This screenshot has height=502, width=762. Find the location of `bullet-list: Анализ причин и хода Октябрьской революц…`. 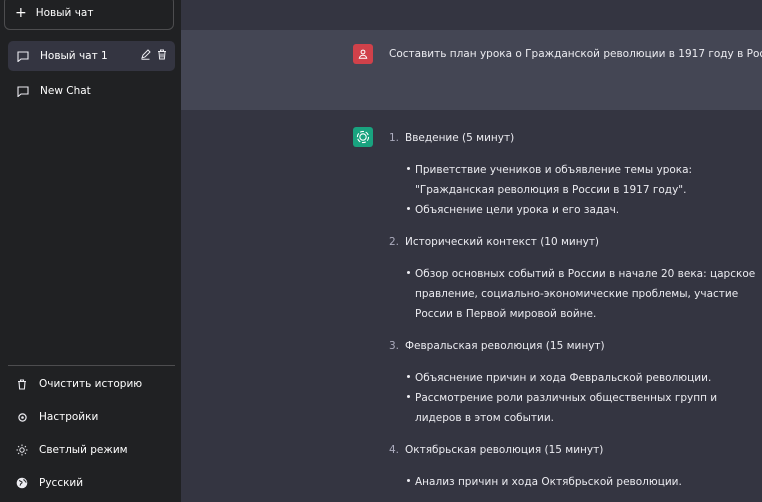

bullet-list: Анализ причин и хода Октябрьской революц… is located at coordinates (575, 482).